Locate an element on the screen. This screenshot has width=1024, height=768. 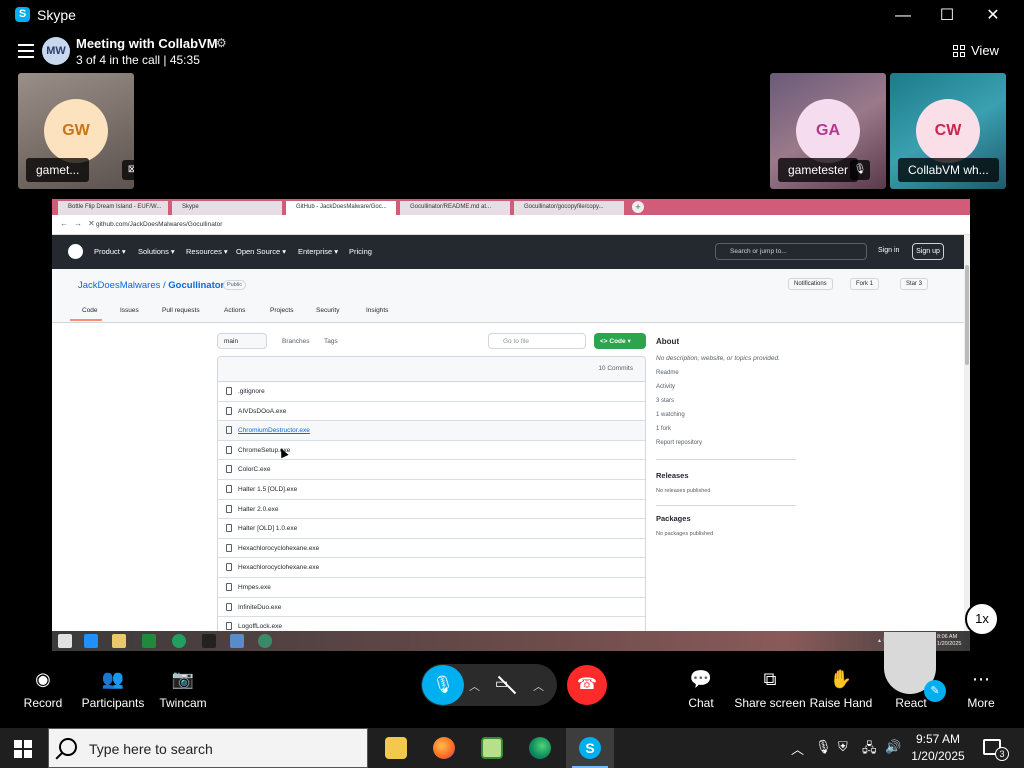
title-bar: S Skype — ☐ ✕ is located at coordinates (512, 15).